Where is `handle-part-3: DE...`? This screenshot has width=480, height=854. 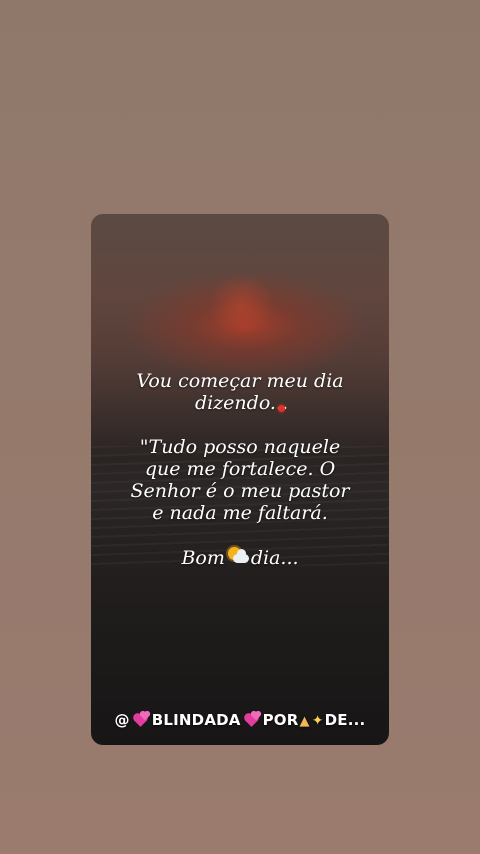
handle-part-3: DE... is located at coordinates (345, 720).